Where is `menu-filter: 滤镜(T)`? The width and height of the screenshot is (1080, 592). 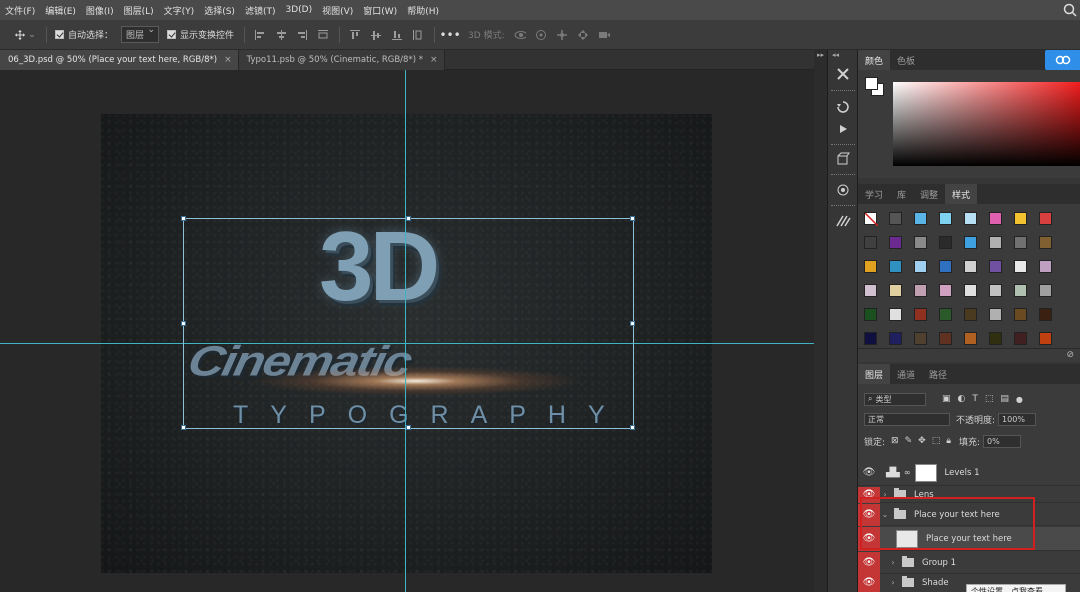
menu-filter: 滤镜(T) is located at coordinates (260, 10).